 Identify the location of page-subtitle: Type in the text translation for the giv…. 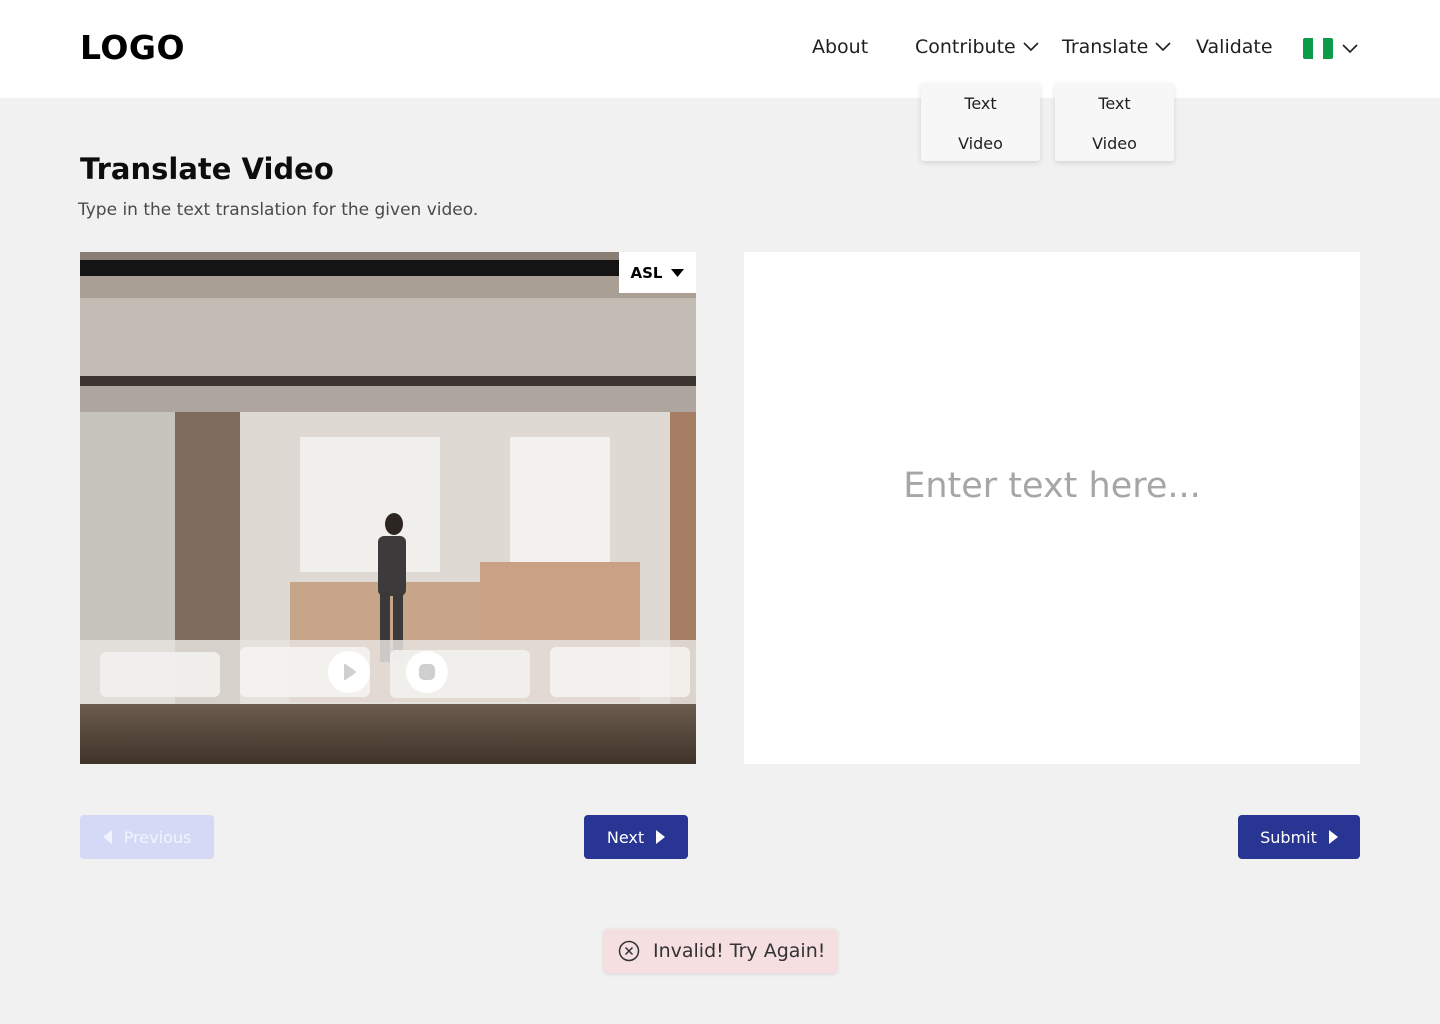
(278, 210).